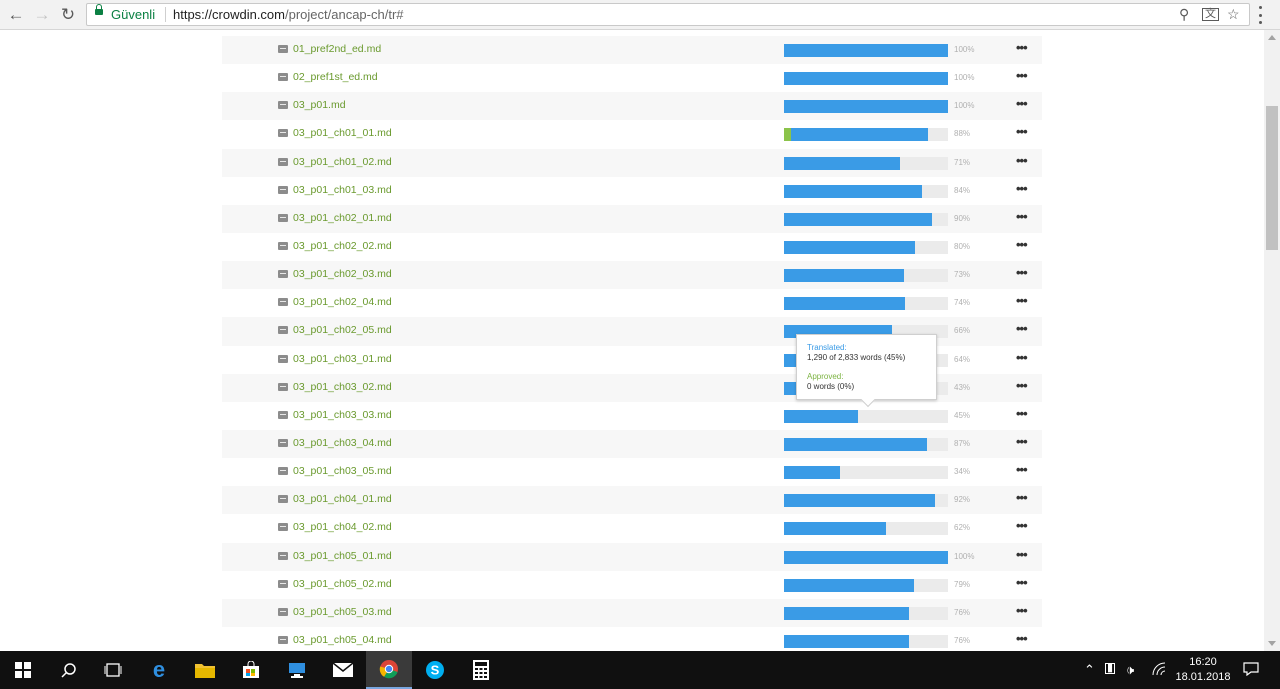  What do you see at coordinates (632, 218) in the screenshot?
I see `file-row: 03_p01_ch02_01.md 90% •••` at bounding box center [632, 218].